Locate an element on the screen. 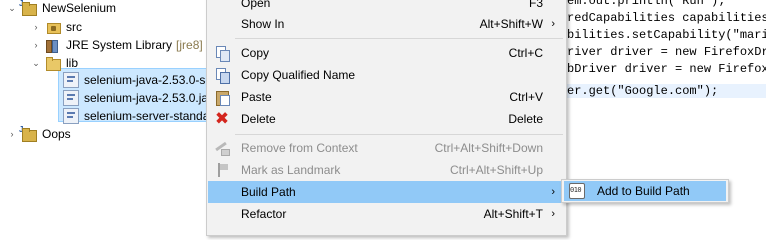 The image size is (766, 240). tree-item-newselenium: ⌄ J NewSelenium is located at coordinates (61, 9).